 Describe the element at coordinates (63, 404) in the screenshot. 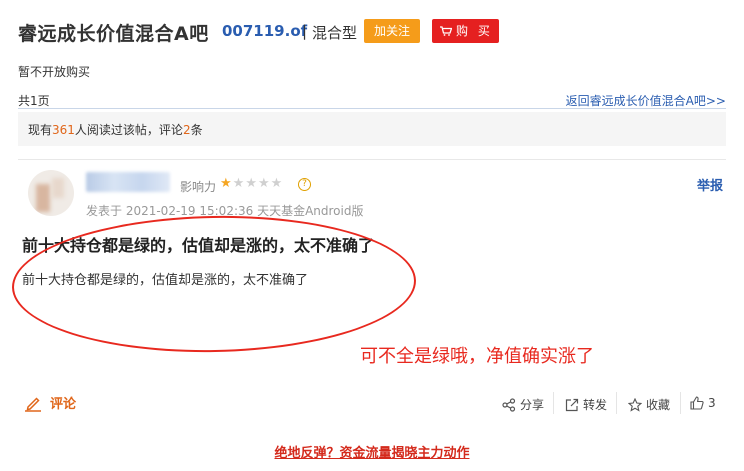

I see `comment-label: 评论` at that location.